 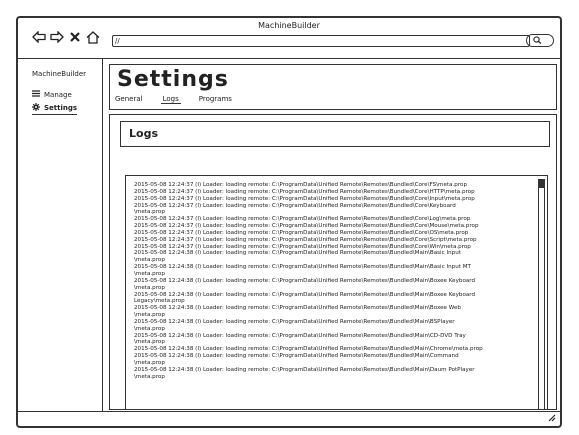 What do you see at coordinates (289, 418) in the screenshot?
I see `status-bar` at bounding box center [289, 418].